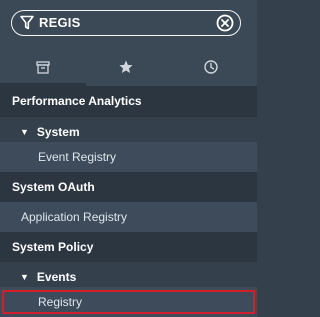 The height and width of the screenshot is (317, 320). I want to click on module-application-registry: Application Registry, so click(128, 217).